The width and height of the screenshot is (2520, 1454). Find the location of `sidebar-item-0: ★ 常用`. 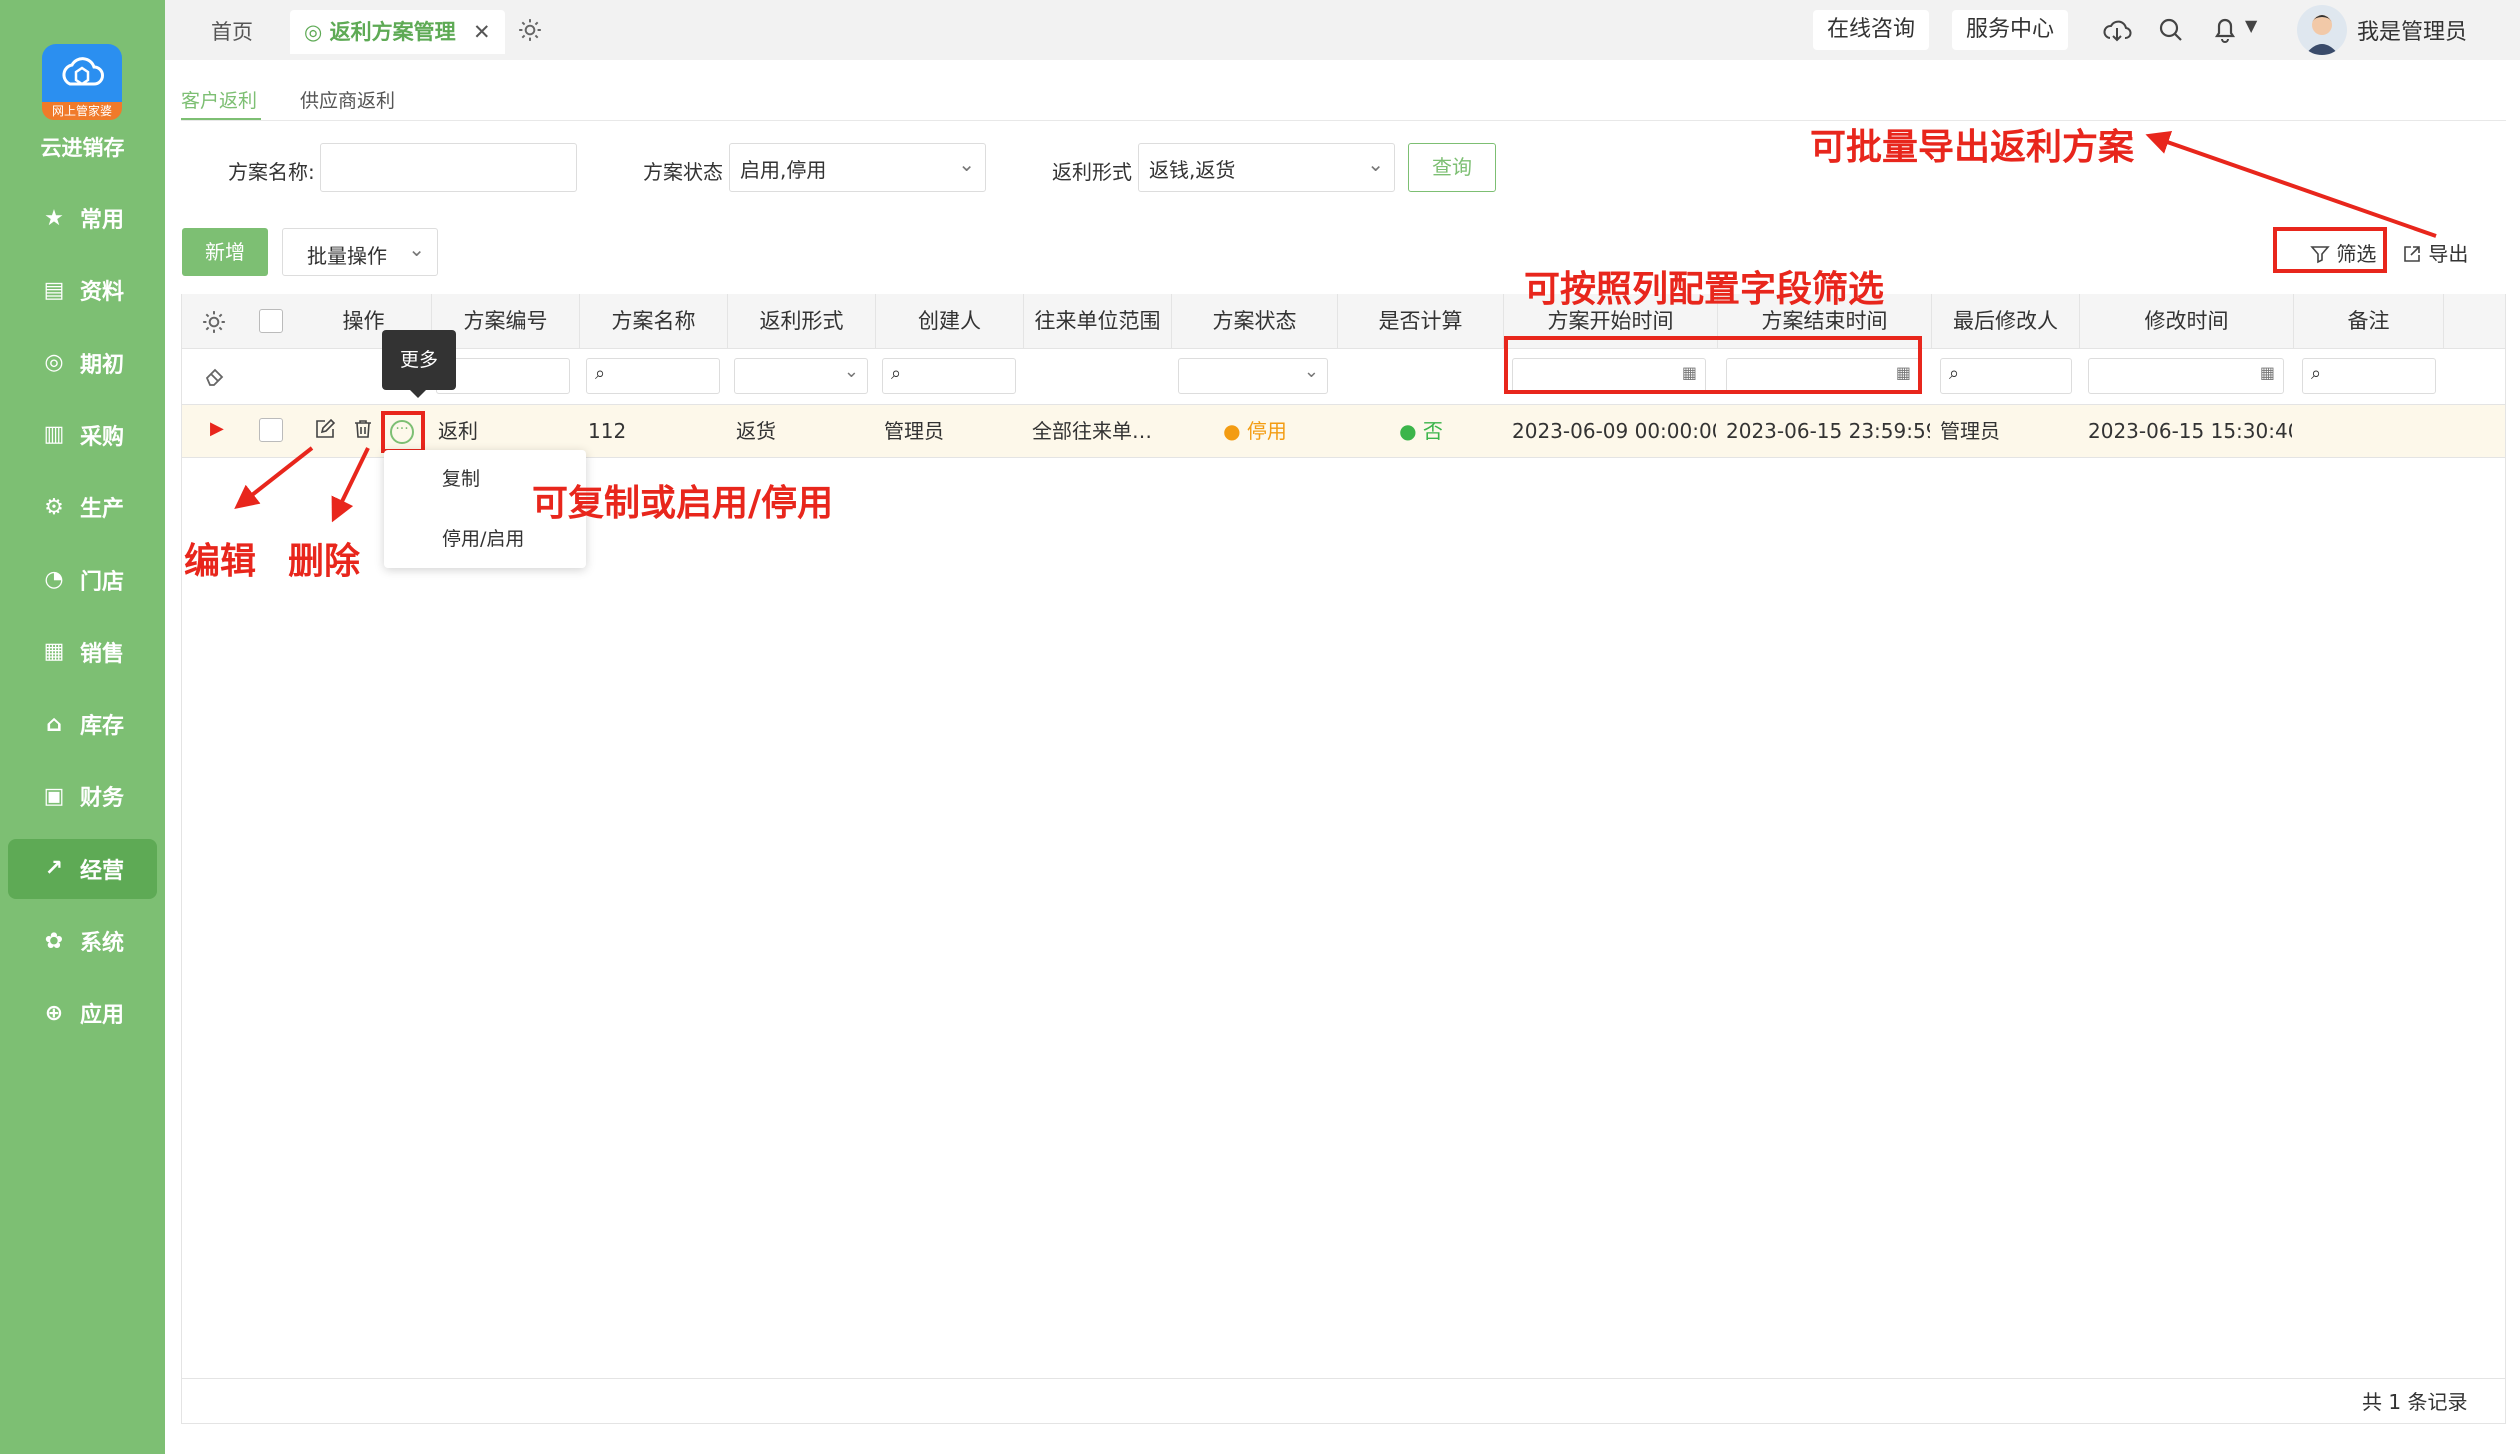

sidebar-item-0: ★ 常用 is located at coordinates (82, 218).